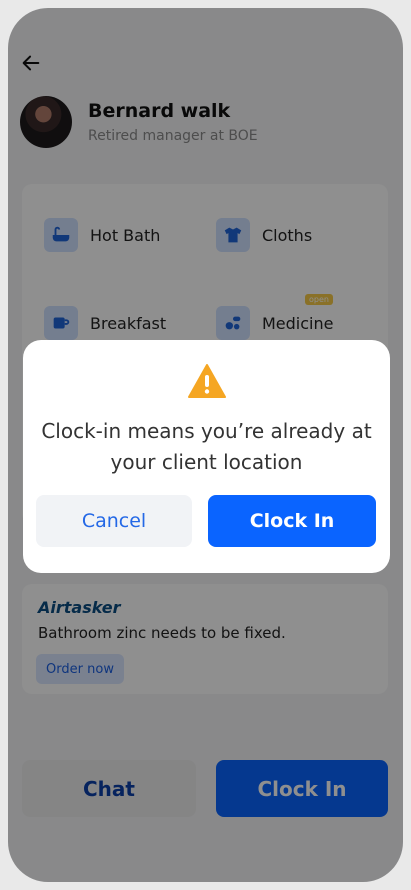 The height and width of the screenshot is (890, 411). What do you see at coordinates (292, 521) in the screenshot?
I see `confirm-clock-in-button: Clock In` at bounding box center [292, 521].